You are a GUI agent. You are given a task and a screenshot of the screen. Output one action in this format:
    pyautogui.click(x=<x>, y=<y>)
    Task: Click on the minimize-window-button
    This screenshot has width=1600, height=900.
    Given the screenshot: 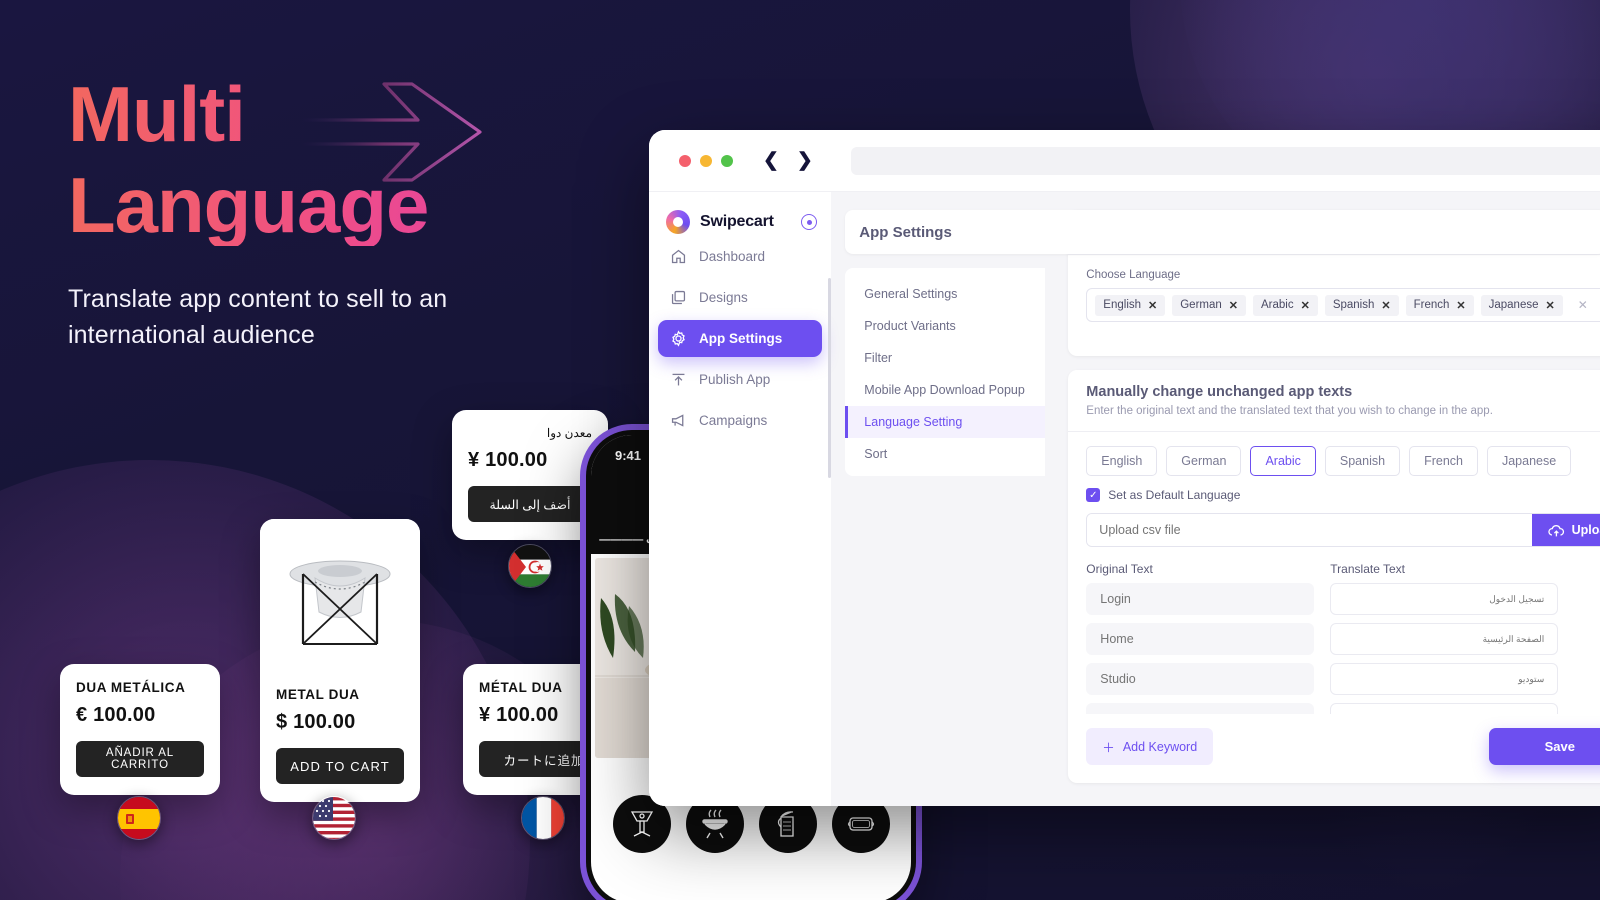 What is the action you would take?
    pyautogui.click(x=706, y=160)
    